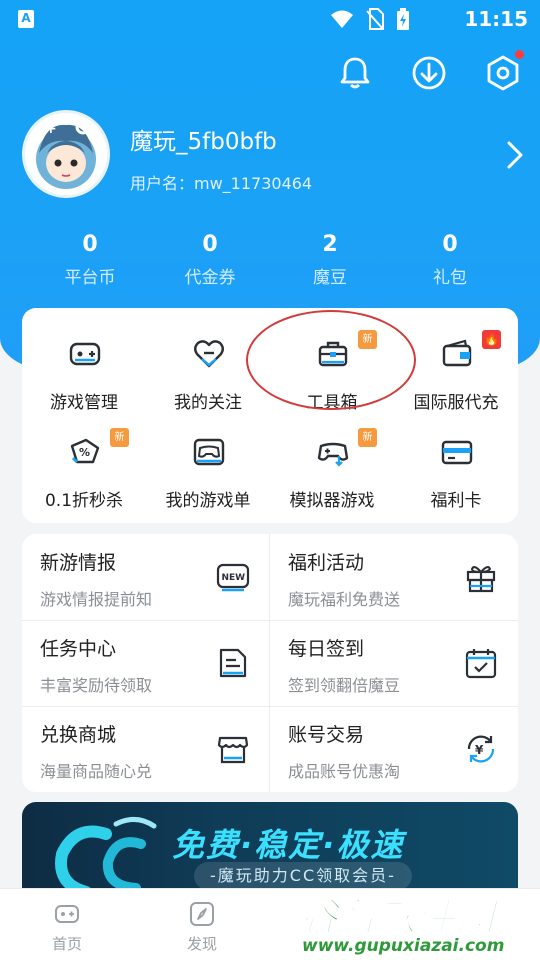 The width and height of the screenshot is (540, 960). What do you see at coordinates (84, 501) in the screenshot?
I see `grid-label: 0.1折秒杀` at bounding box center [84, 501].